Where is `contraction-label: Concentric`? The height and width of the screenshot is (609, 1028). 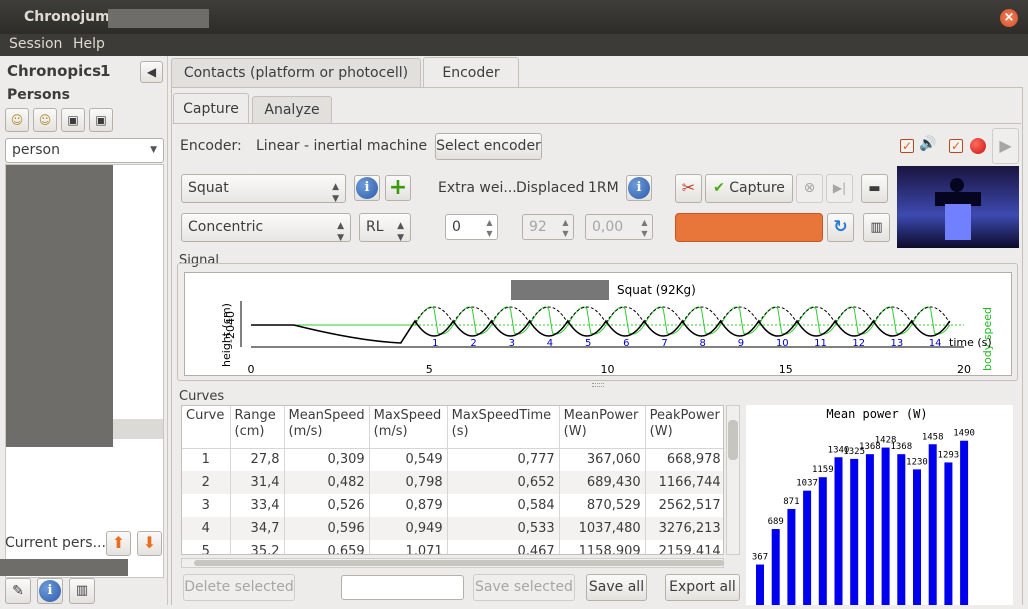 contraction-label: Concentric is located at coordinates (226, 227).